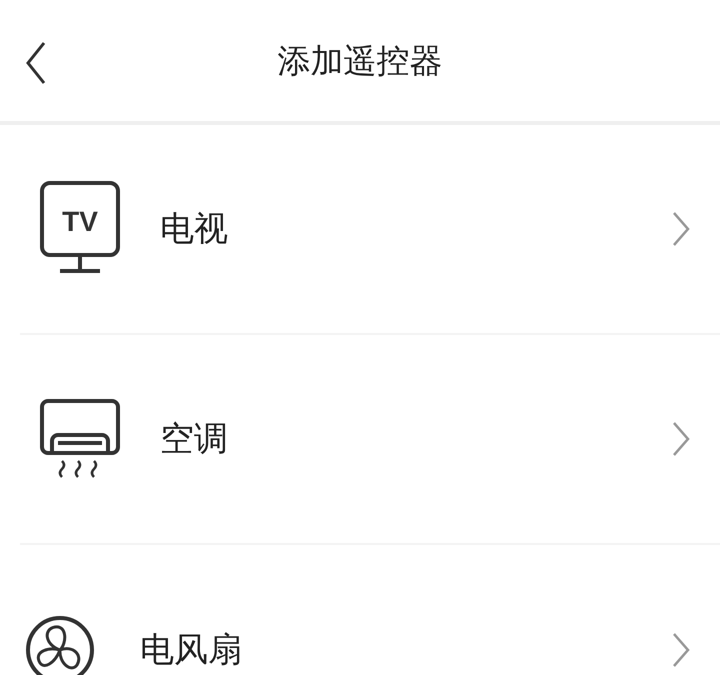 The height and width of the screenshot is (675, 720). What do you see at coordinates (80, 439) in the screenshot?
I see `air-conditioner-icon` at bounding box center [80, 439].